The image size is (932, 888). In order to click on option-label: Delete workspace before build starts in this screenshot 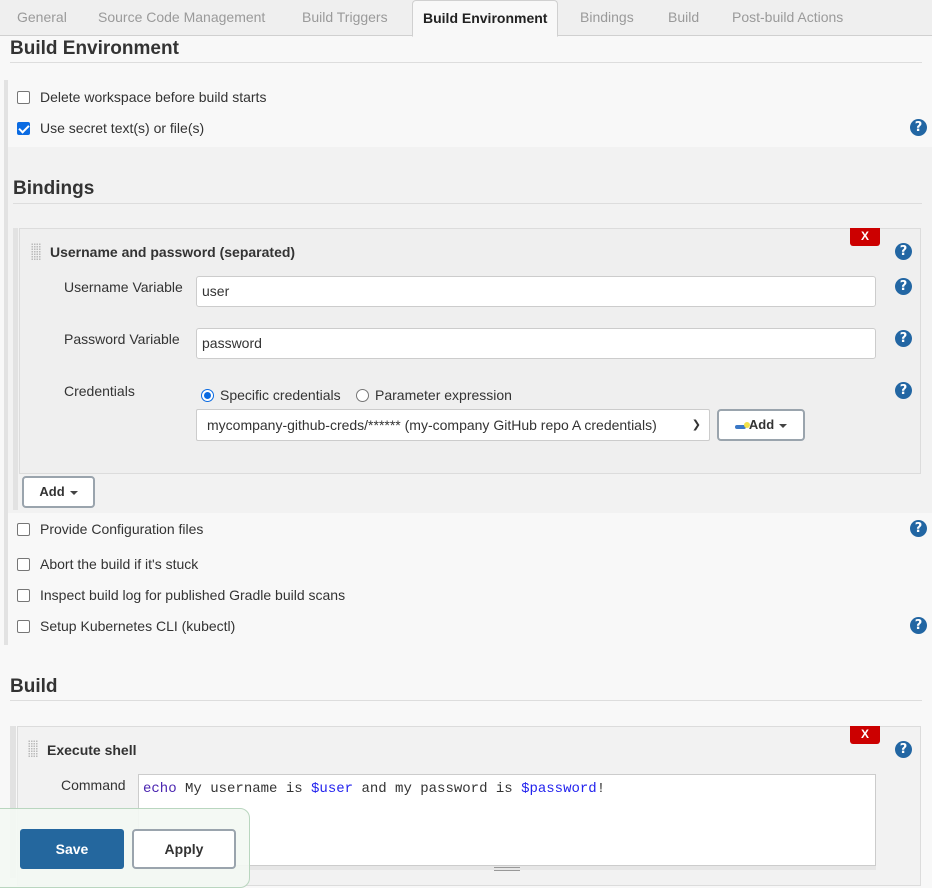, I will do `click(153, 97)`.